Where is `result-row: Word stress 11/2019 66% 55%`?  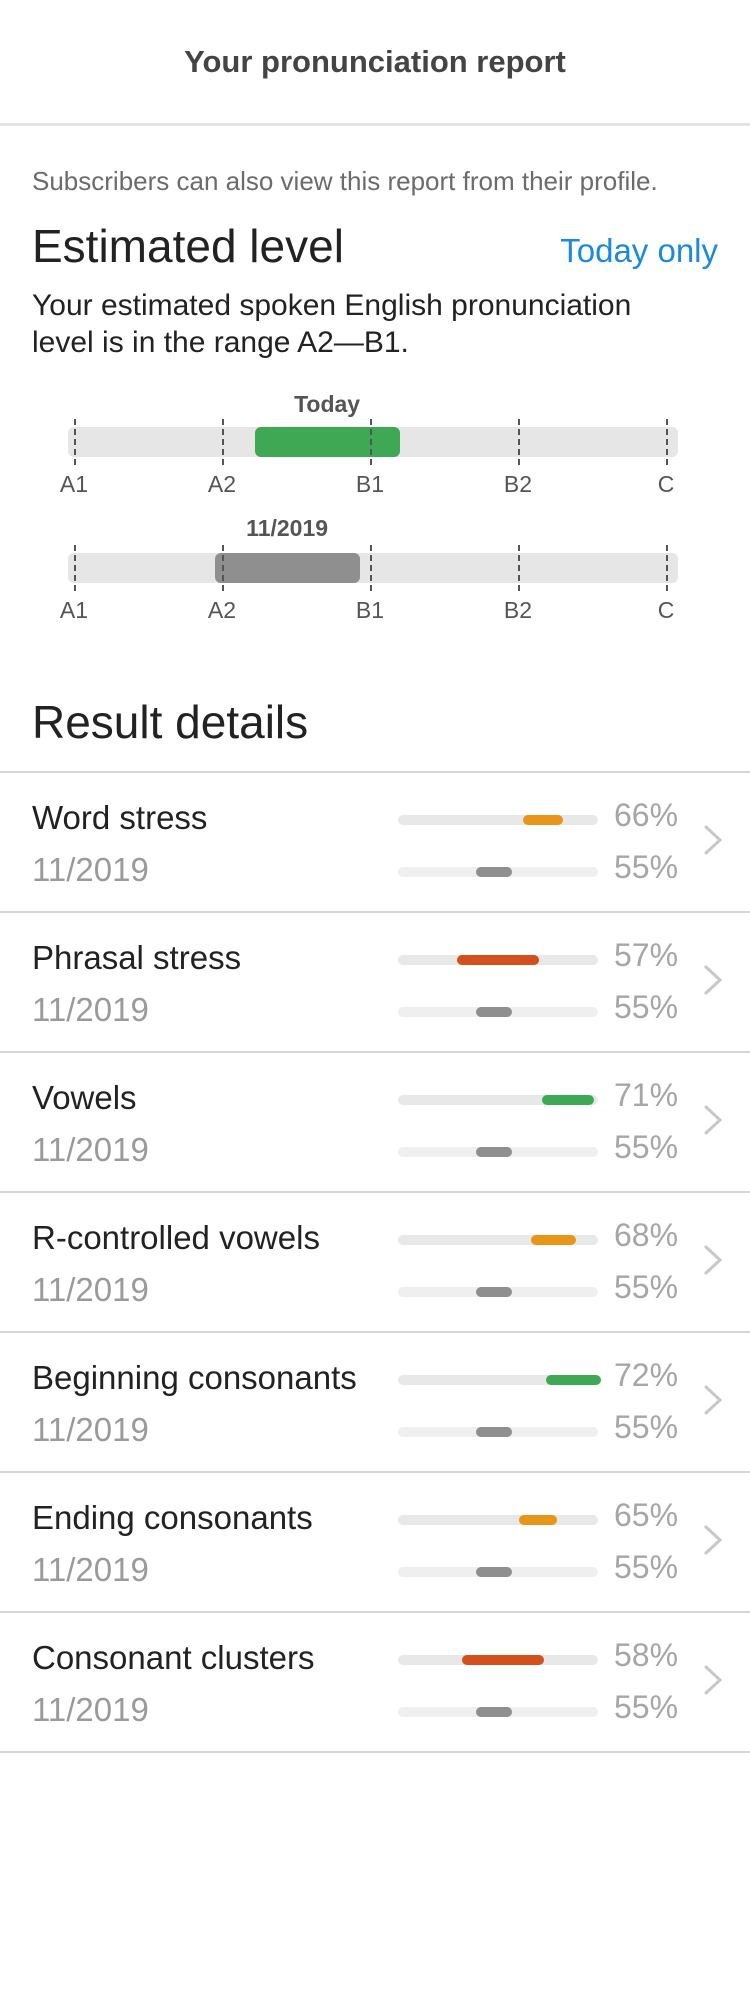
result-row: Word stress 11/2019 66% 55% is located at coordinates (375, 843).